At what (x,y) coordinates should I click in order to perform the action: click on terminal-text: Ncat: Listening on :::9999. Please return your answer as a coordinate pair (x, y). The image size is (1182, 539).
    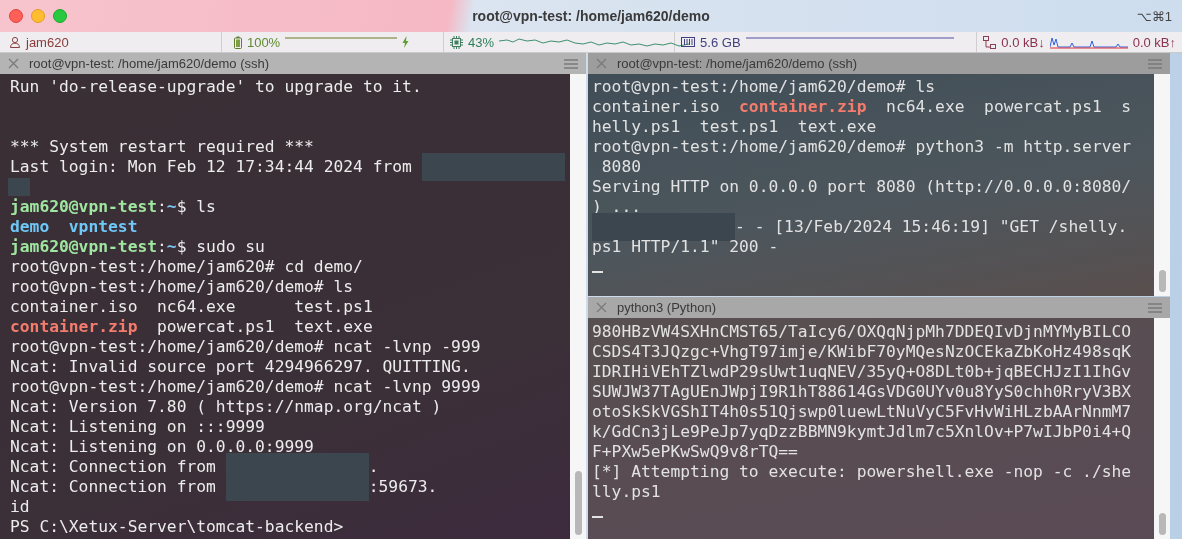
    Looking at the image, I should click on (137, 427).